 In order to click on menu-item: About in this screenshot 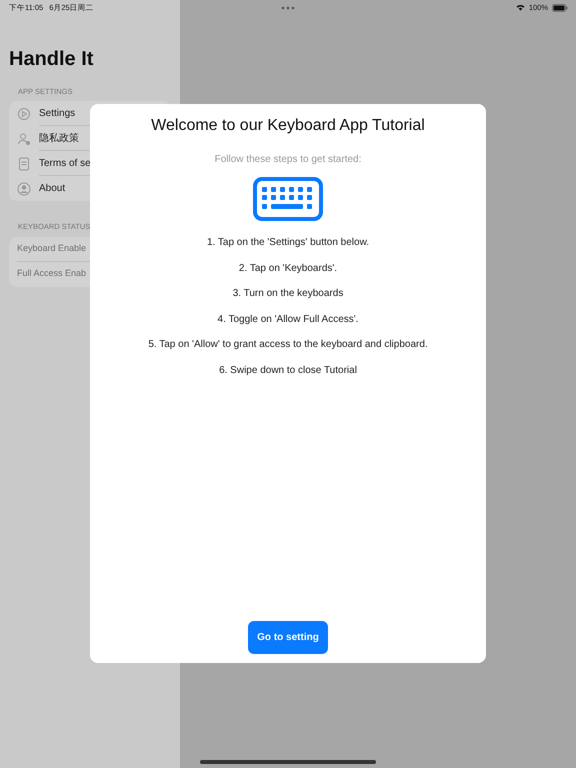, I will do `click(52, 188)`.